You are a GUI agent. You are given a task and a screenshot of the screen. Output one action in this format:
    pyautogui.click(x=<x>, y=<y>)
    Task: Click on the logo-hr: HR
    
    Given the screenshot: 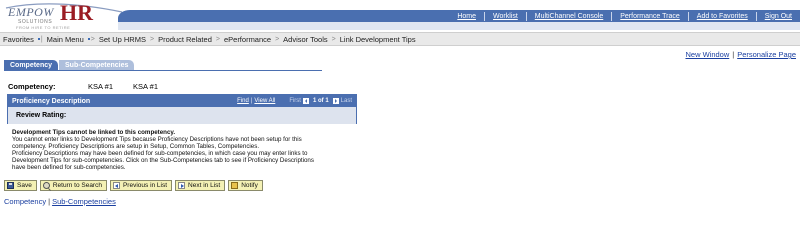 What is the action you would take?
    pyautogui.click(x=76, y=12)
    